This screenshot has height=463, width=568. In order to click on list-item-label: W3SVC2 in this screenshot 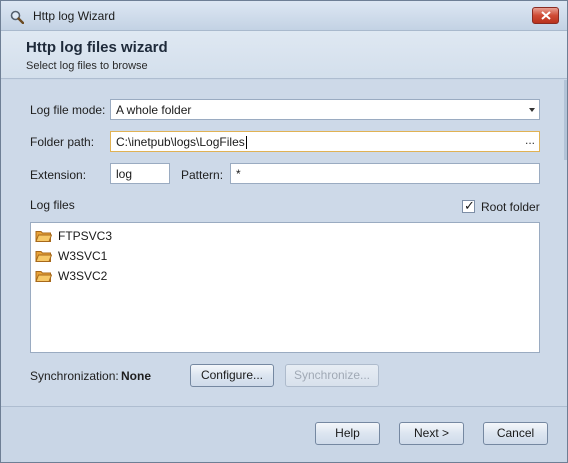, I will do `click(83, 276)`.